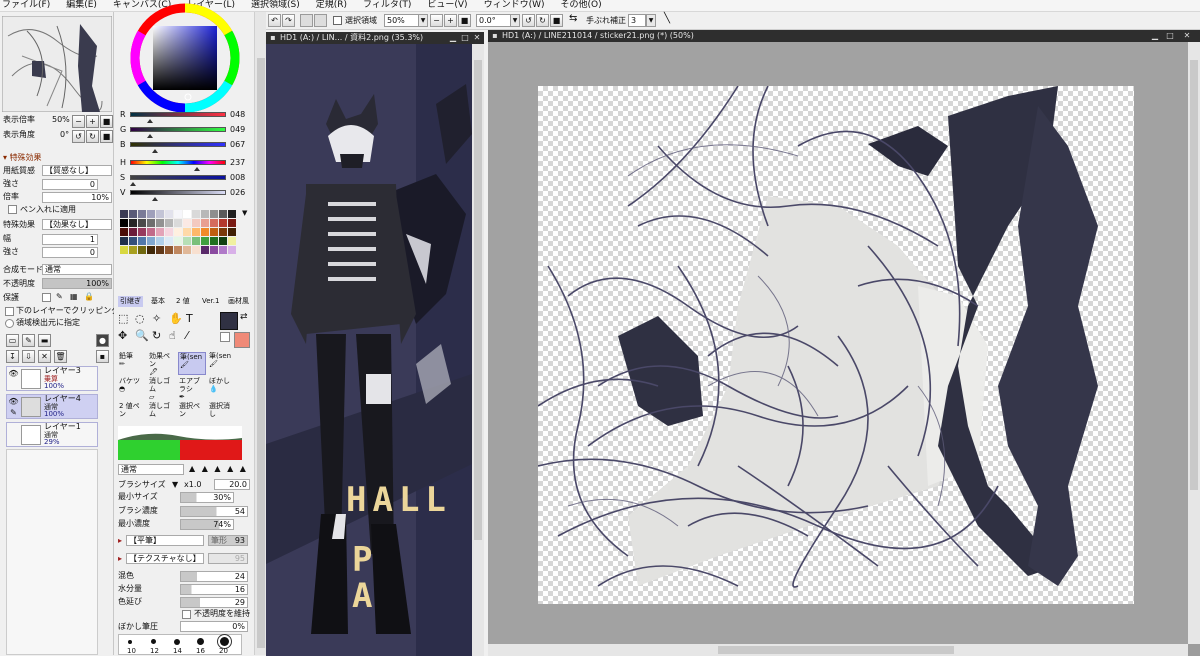 Image resolution: width=1200 pixels, height=656 pixels. I want to click on source-radio, so click(9, 323).